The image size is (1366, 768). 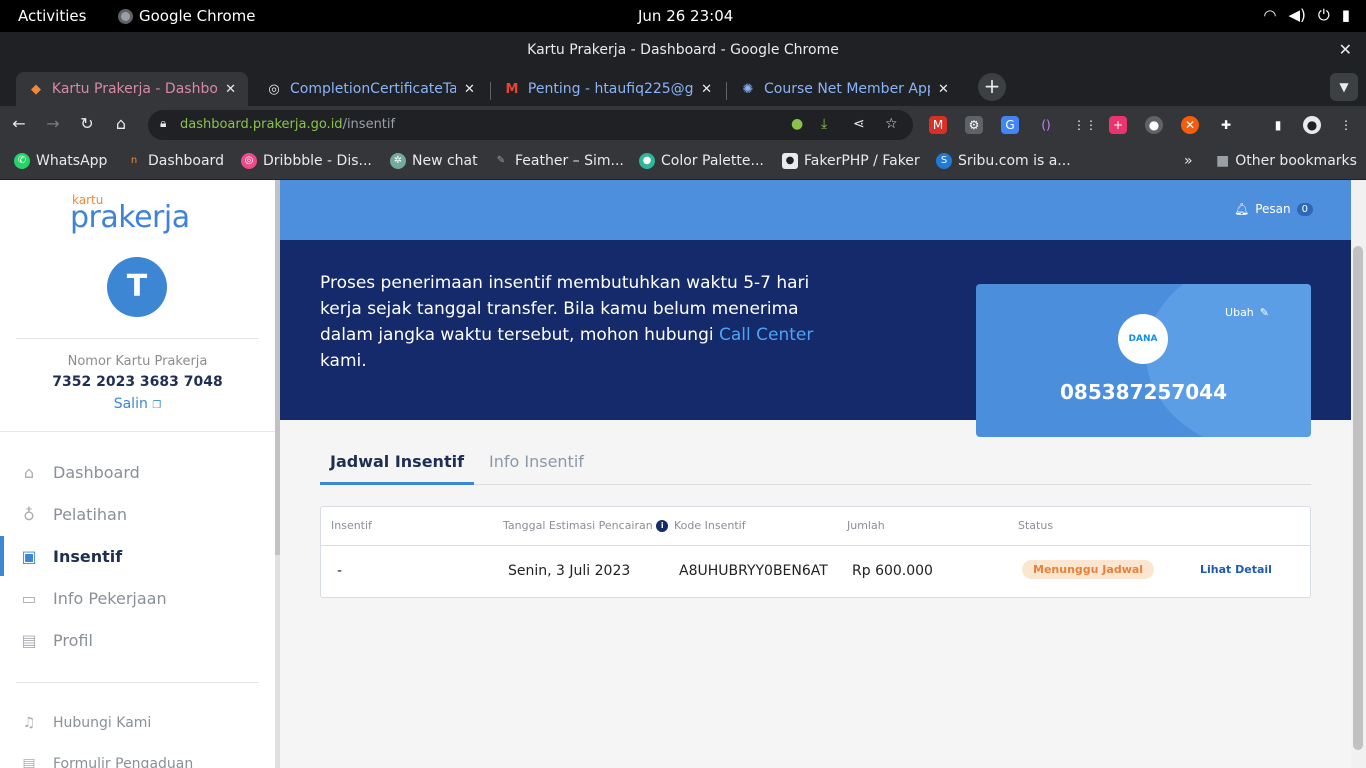 What do you see at coordinates (137, 556) in the screenshot?
I see `sidebar-item-insentif: ▣ Insentif` at bounding box center [137, 556].